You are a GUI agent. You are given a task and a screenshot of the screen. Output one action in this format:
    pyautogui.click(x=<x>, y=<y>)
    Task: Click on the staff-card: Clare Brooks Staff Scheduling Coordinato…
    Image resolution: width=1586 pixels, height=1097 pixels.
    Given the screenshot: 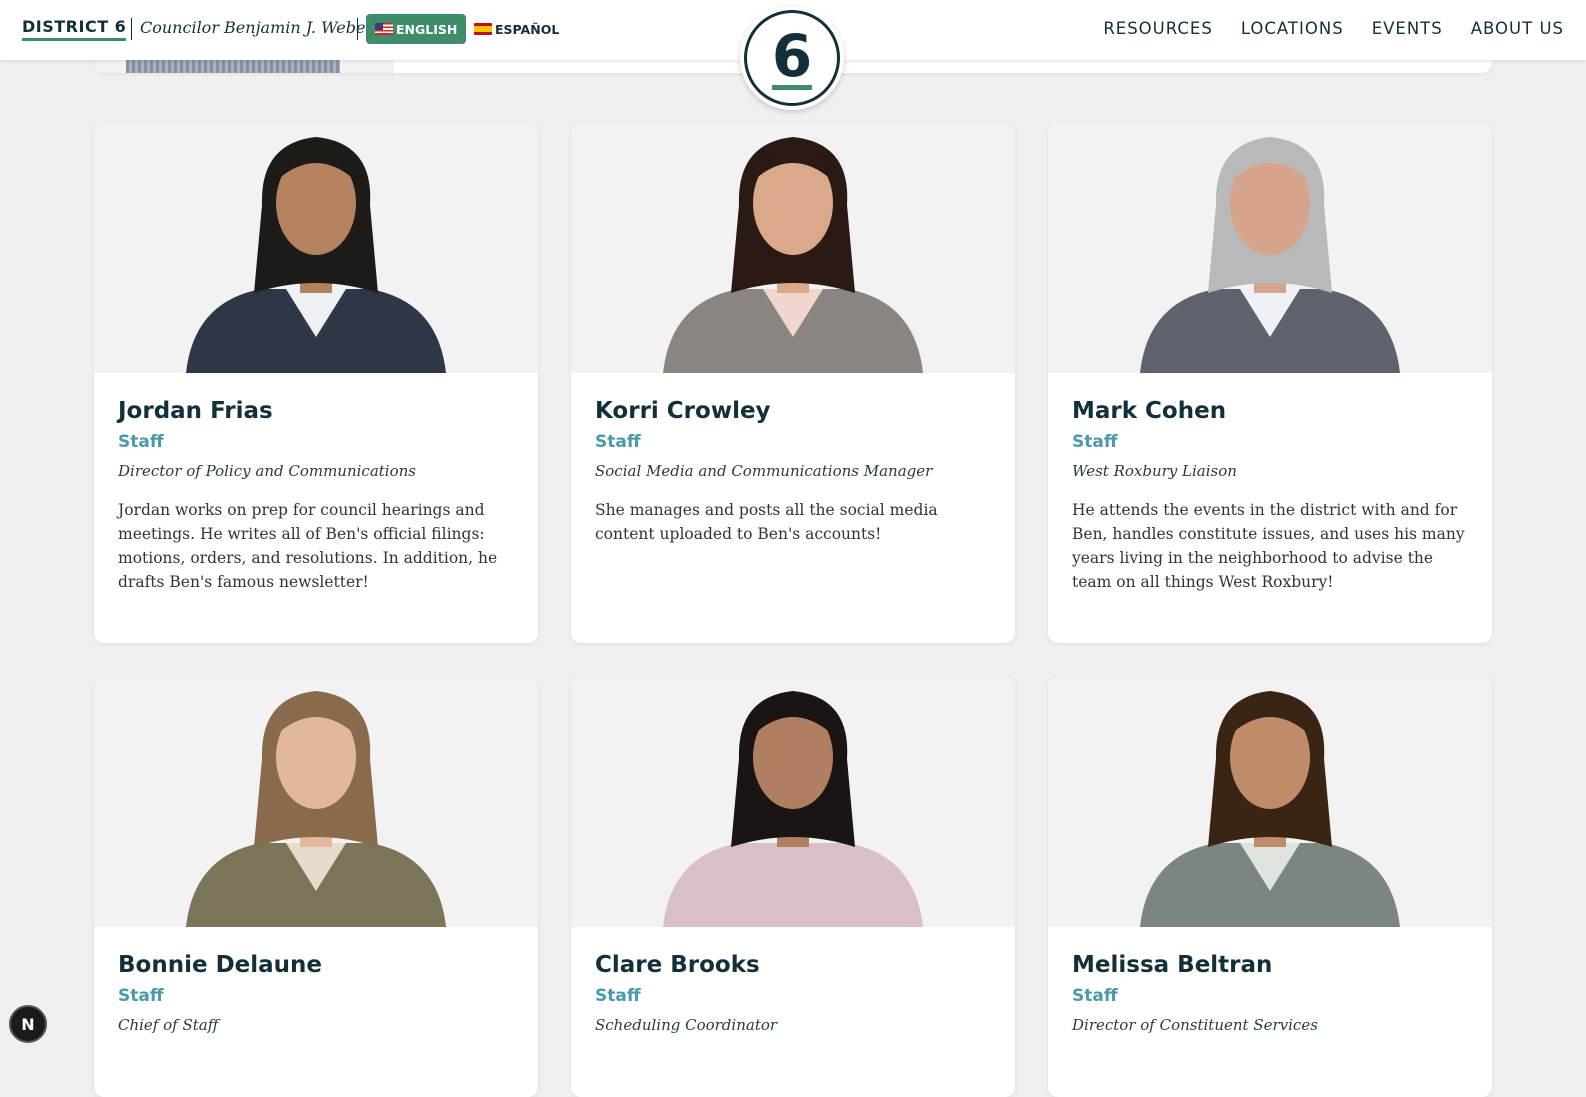 What is the action you would take?
    pyautogui.click(x=793, y=887)
    